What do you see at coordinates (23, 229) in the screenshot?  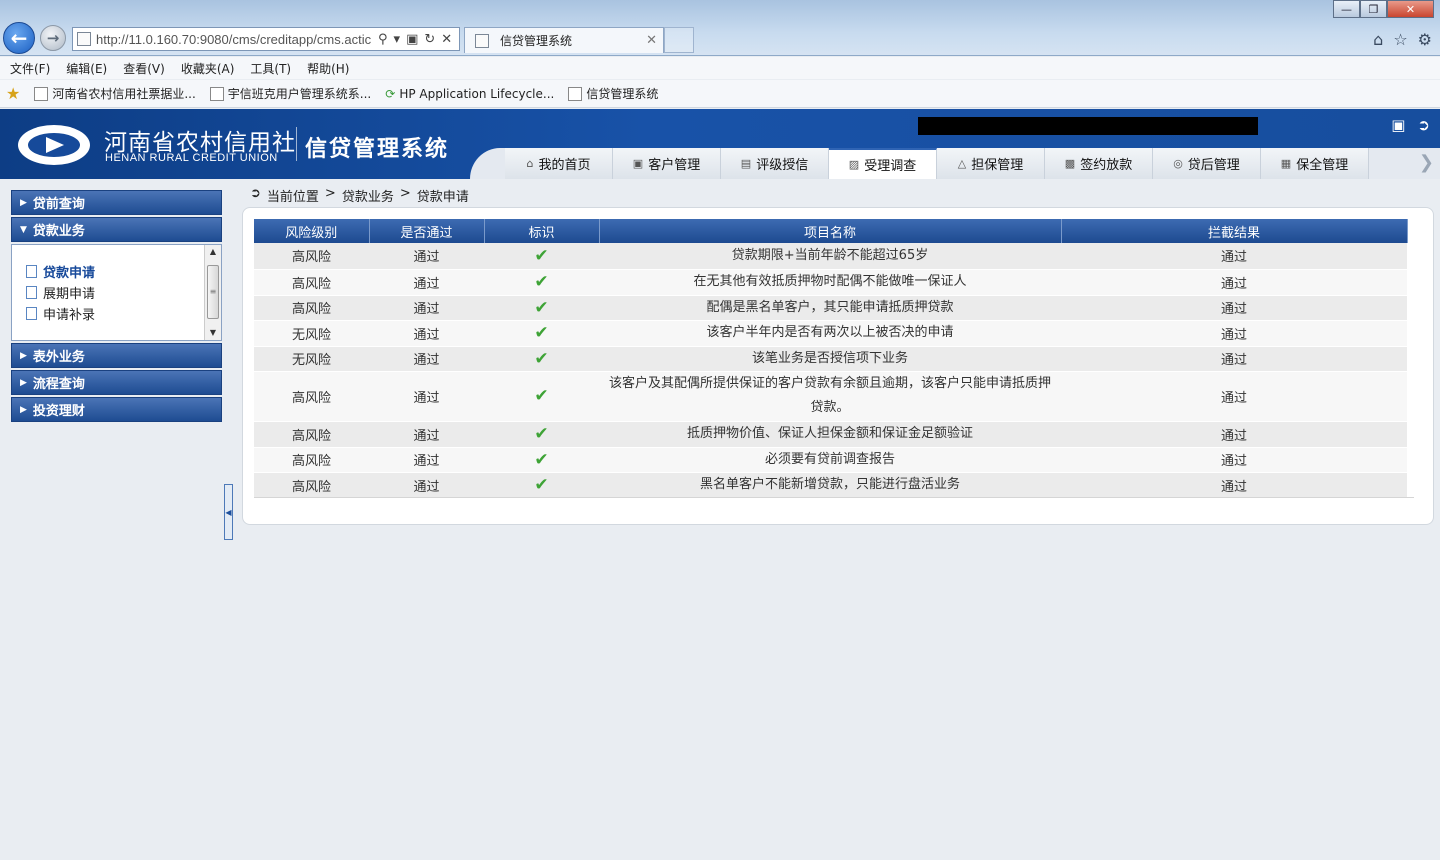 I see `triangle-down-icon: ▼` at bounding box center [23, 229].